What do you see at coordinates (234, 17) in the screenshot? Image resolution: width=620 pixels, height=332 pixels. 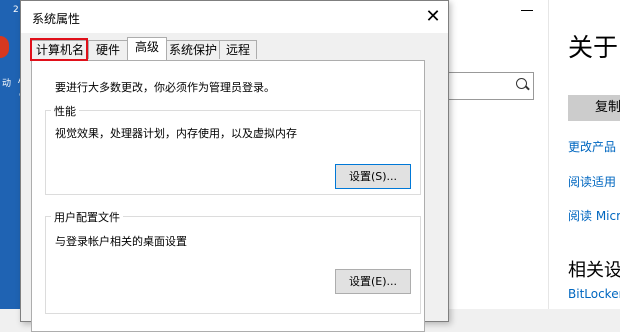 I see `dialog-titlebar: 系统属性 ✕` at bounding box center [234, 17].